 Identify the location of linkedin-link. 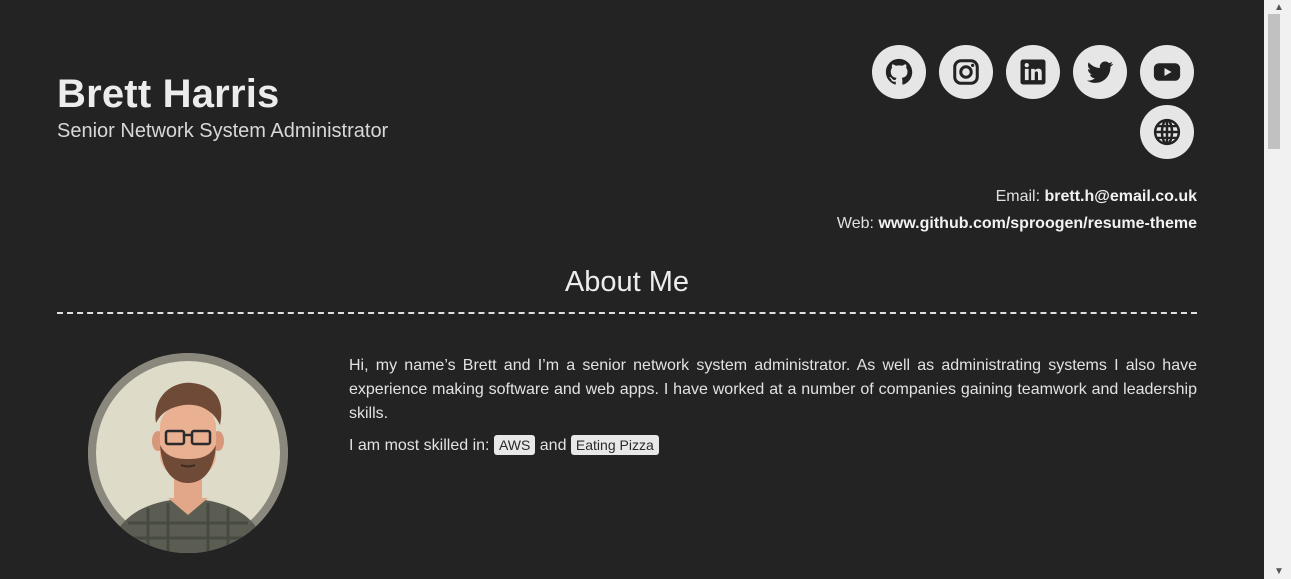
(1033, 72).